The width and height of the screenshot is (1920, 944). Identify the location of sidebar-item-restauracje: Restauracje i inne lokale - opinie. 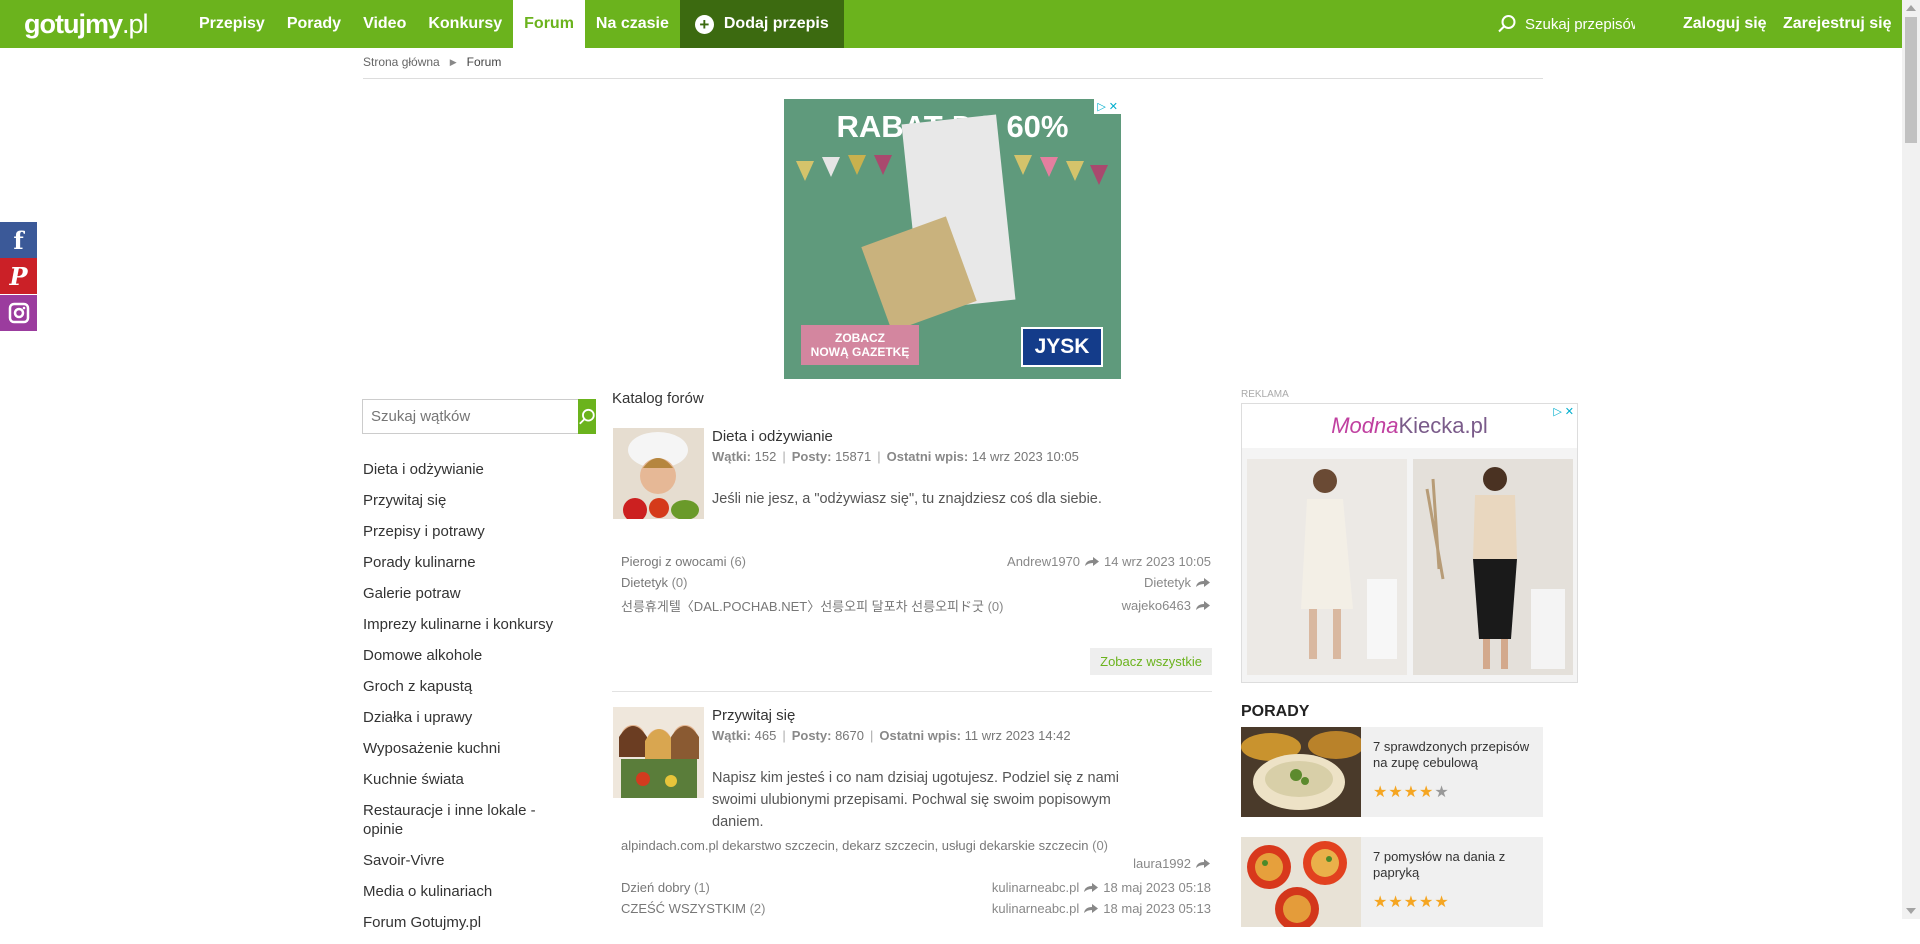
(470, 826).